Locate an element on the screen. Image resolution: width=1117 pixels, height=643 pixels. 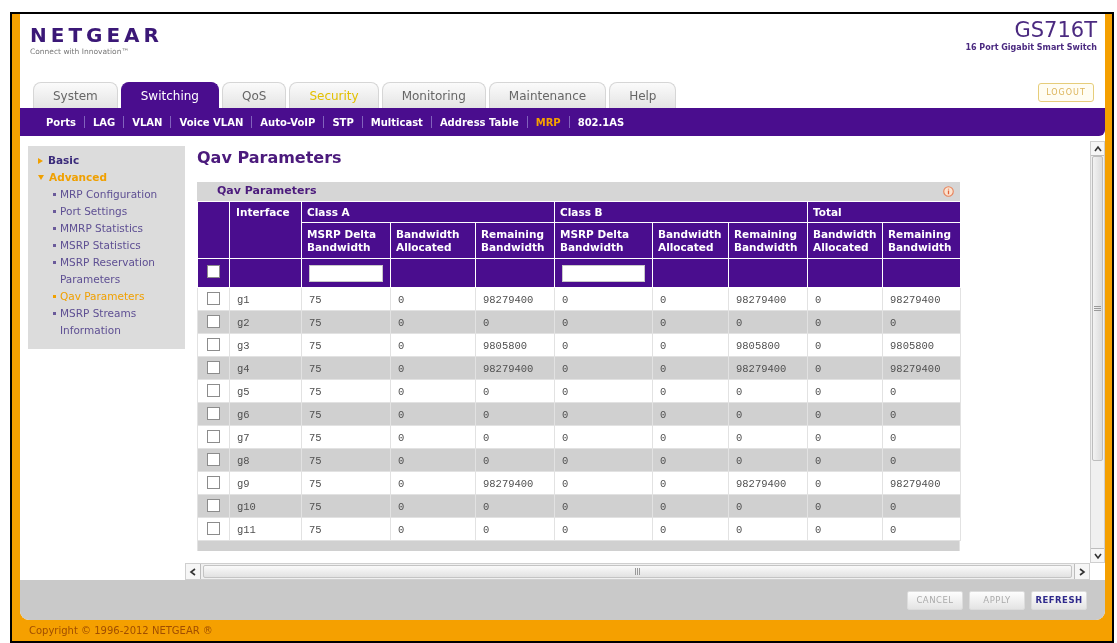
nav-link: 802.1AS is located at coordinates (601, 122).